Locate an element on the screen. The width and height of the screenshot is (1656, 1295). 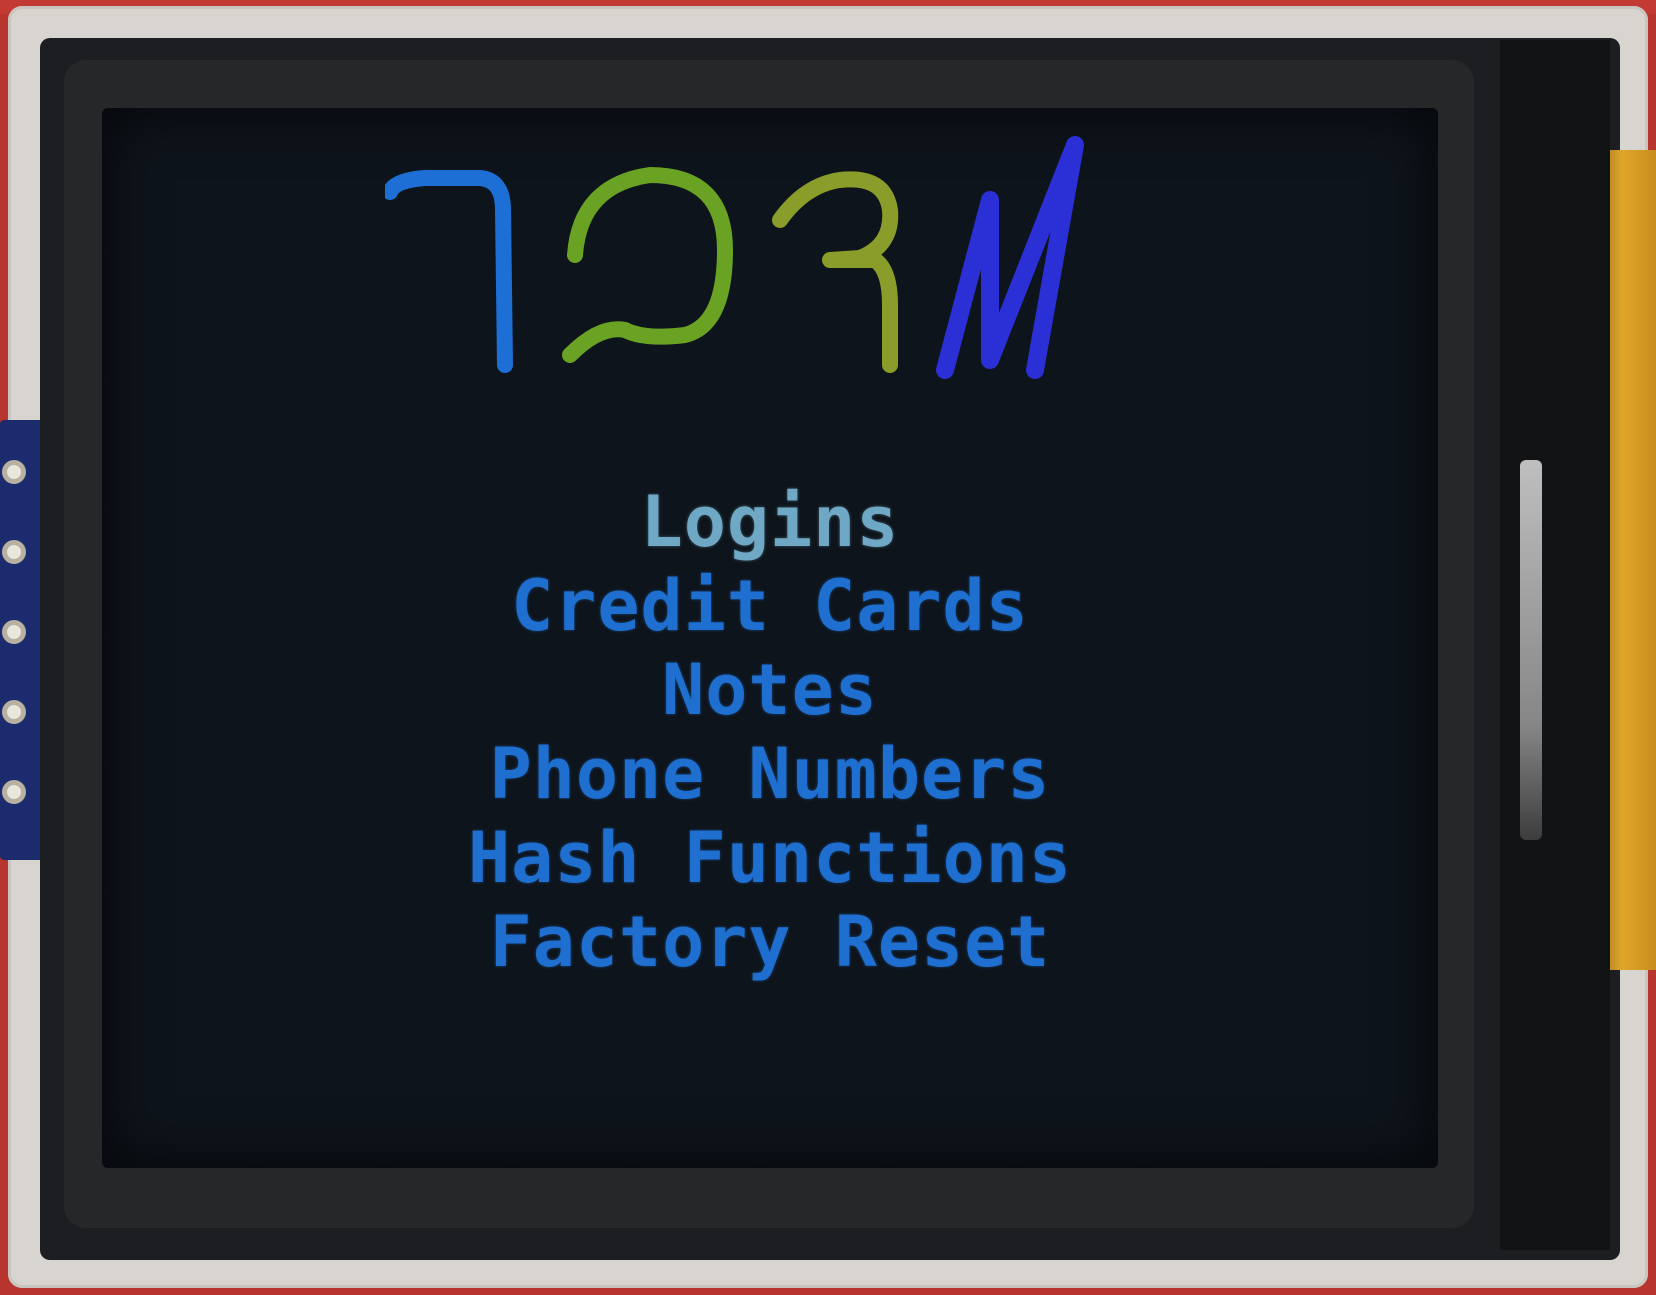
menu-item-label: Hash Functions is located at coordinates (769, 858).